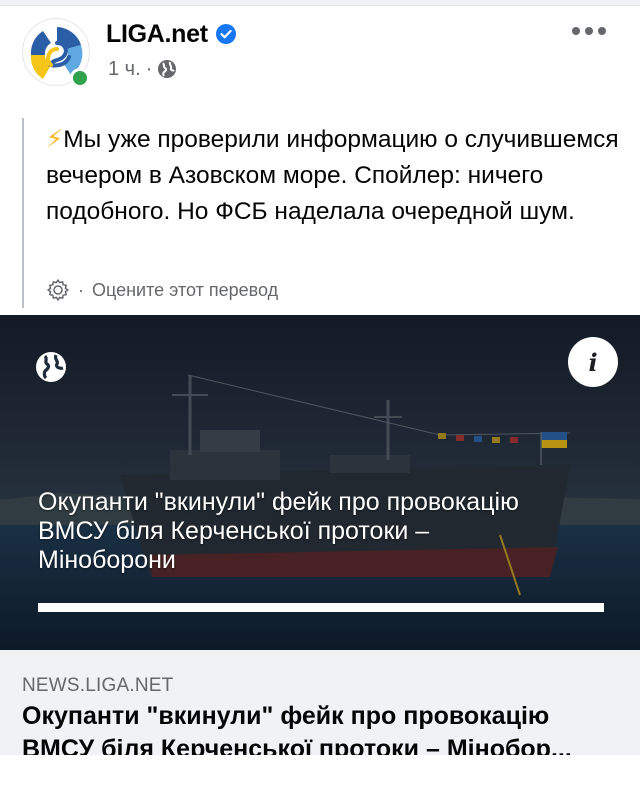  I want to click on globe-icon, so click(167, 69).